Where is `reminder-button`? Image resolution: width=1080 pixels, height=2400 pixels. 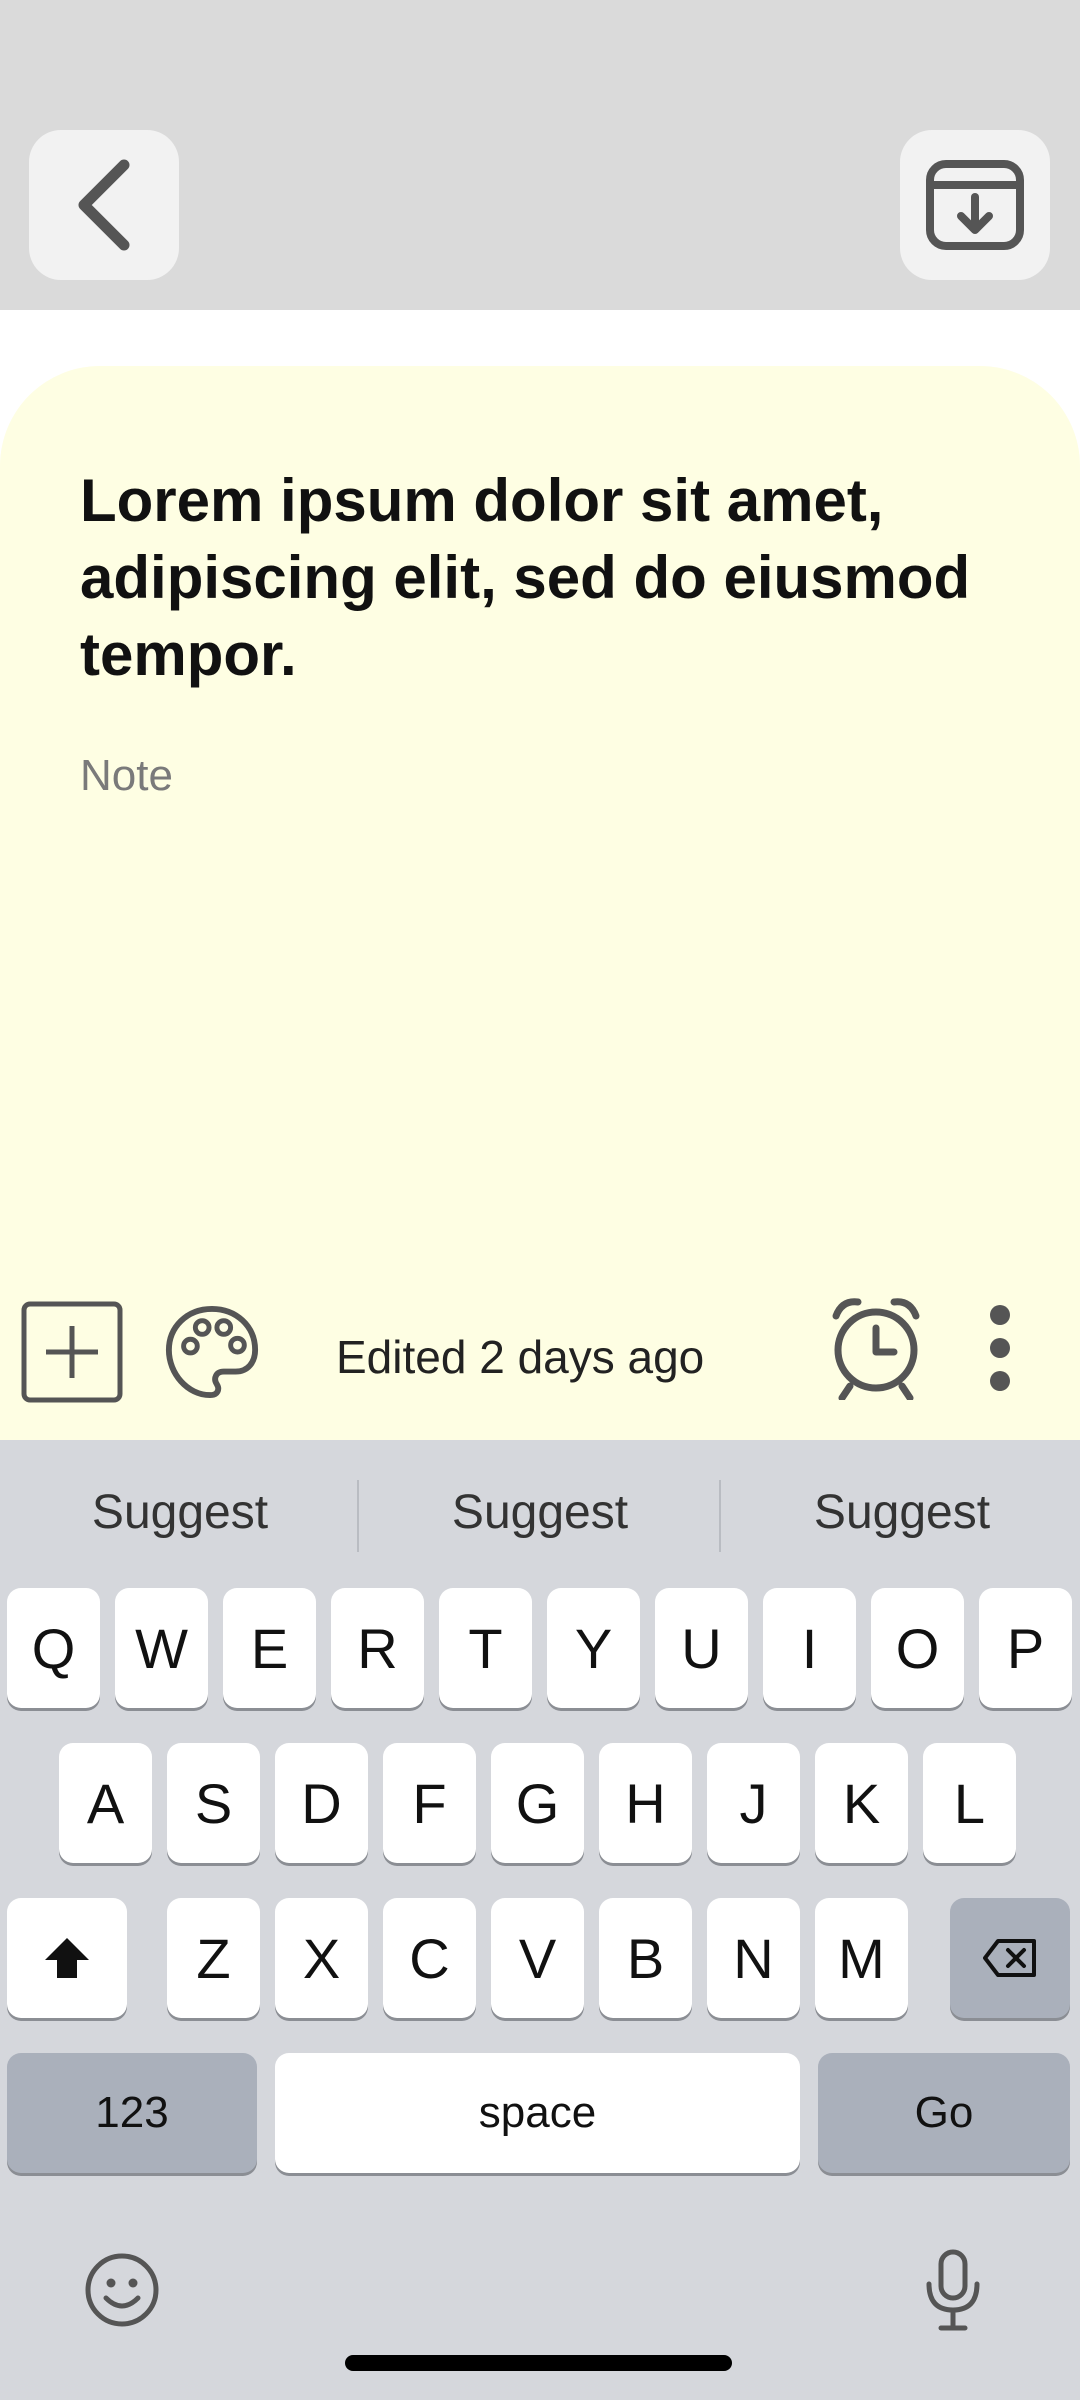
reminder-button is located at coordinates (876, 1347).